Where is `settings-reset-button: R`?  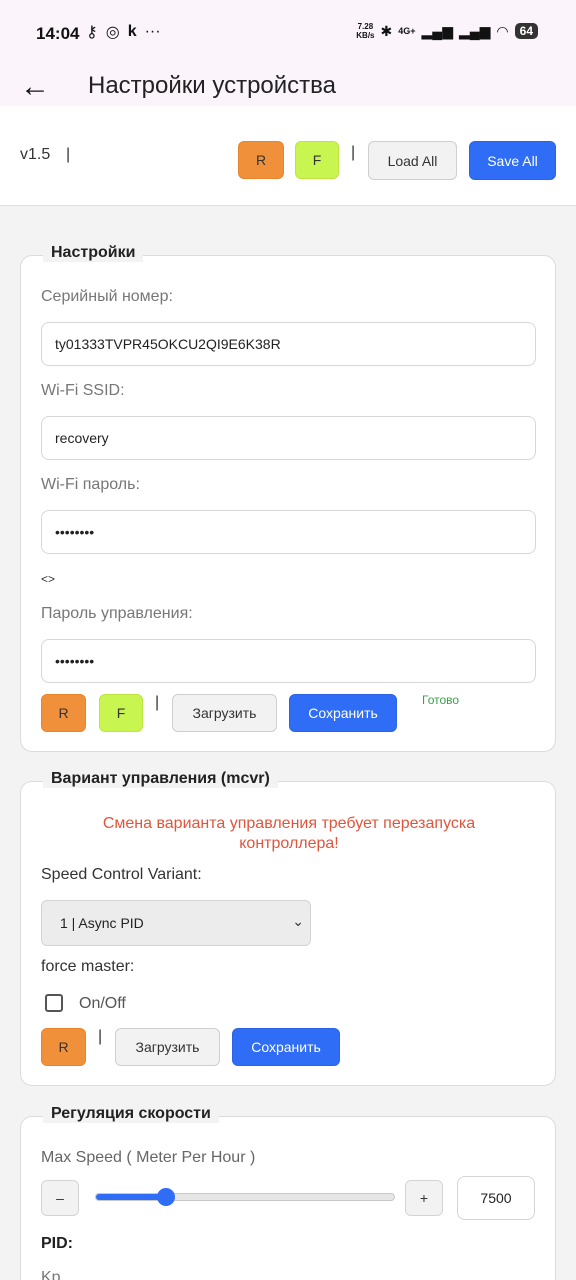 settings-reset-button: R is located at coordinates (63, 713).